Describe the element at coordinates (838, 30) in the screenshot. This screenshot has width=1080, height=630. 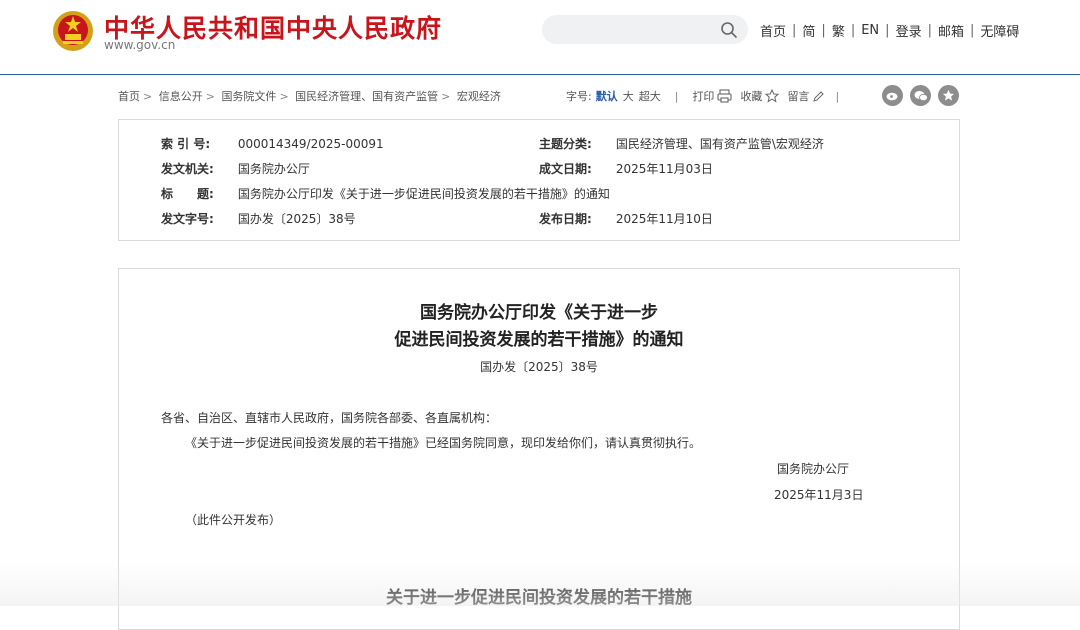
I see `nav-traditional: 繁` at that location.